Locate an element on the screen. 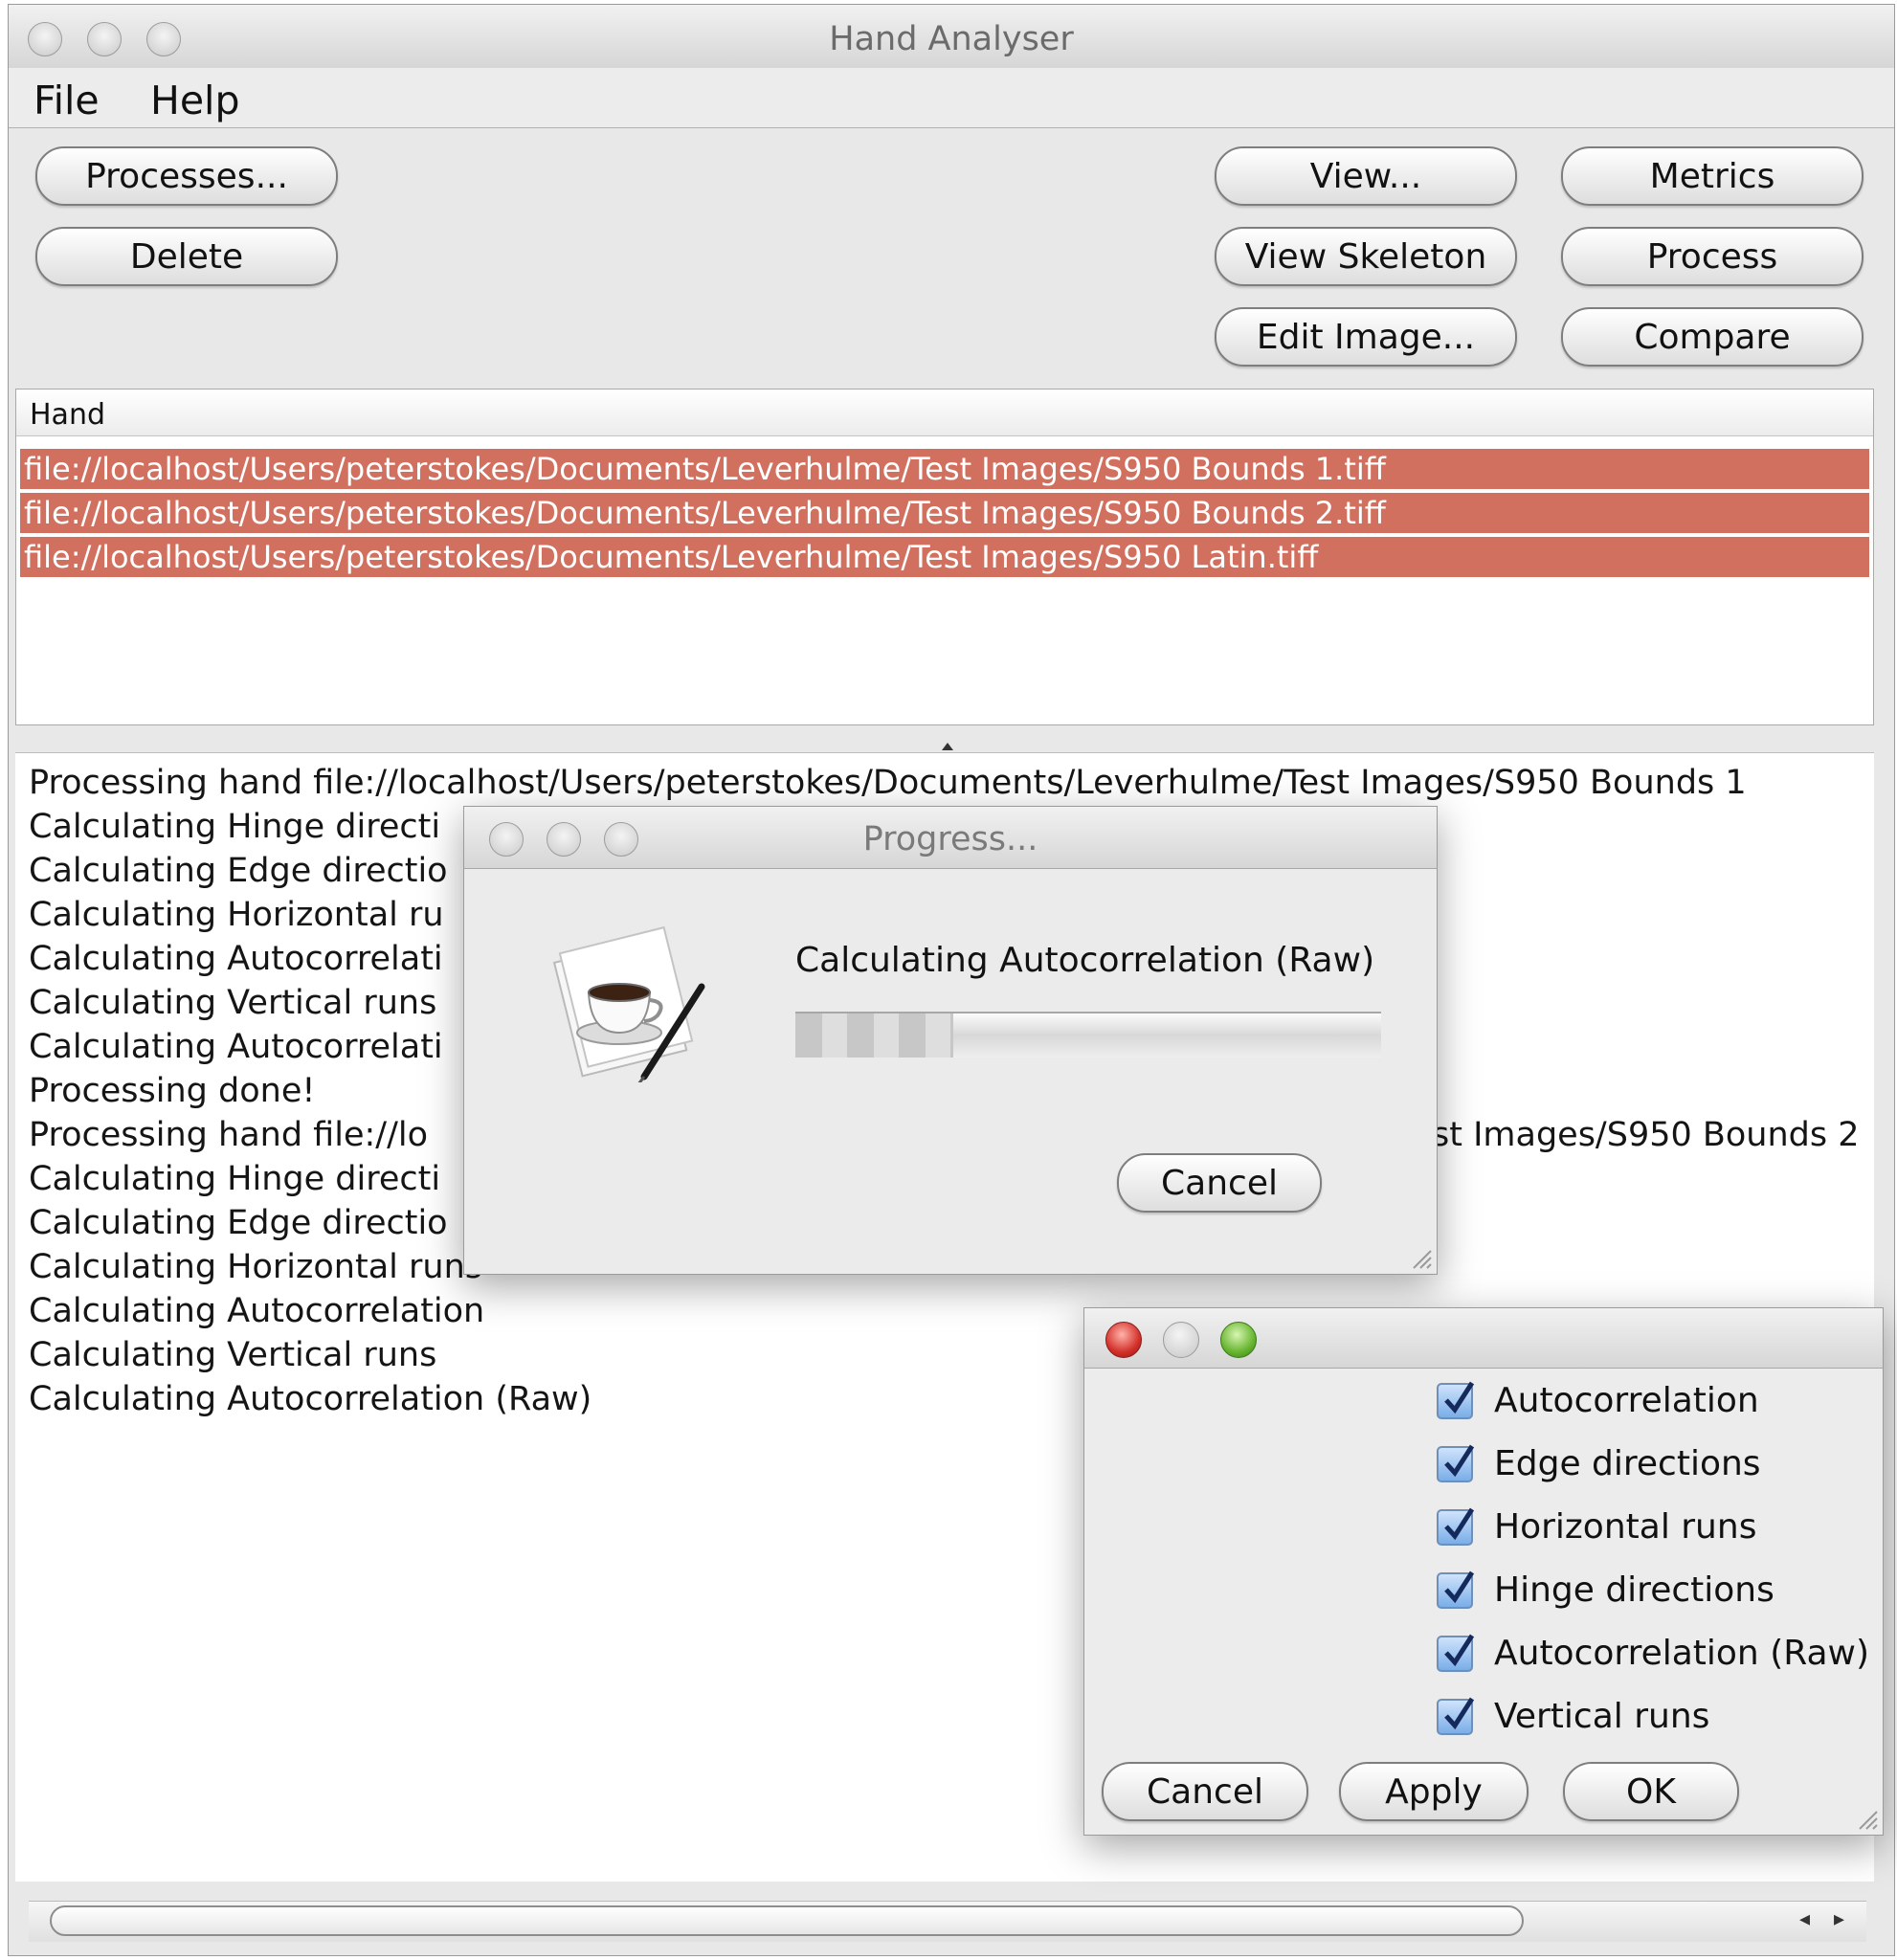 The width and height of the screenshot is (1897, 1960). metrics-button: Metrics is located at coordinates (1712, 176).